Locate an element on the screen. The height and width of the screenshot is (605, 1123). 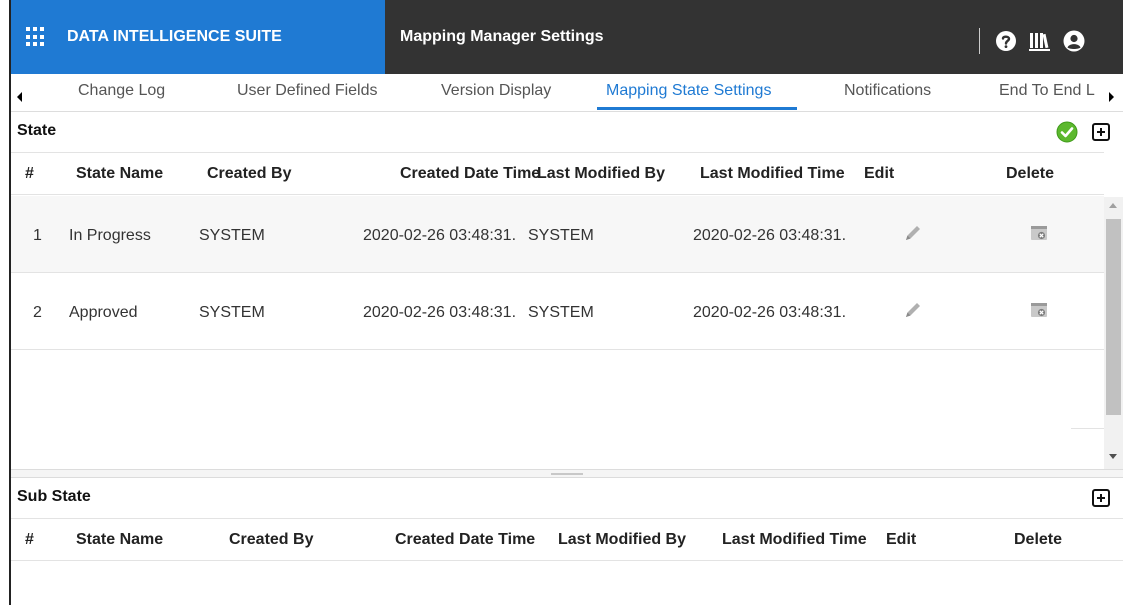
topbar-divider is located at coordinates (979, 41).